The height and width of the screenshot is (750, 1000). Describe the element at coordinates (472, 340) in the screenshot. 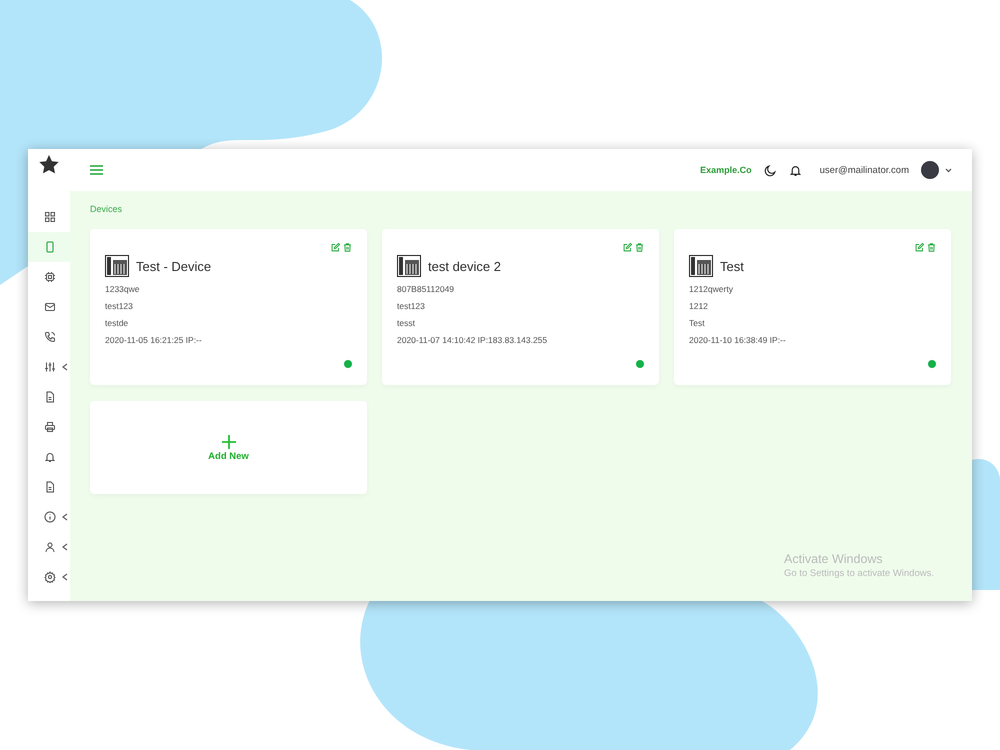

I see `device-detail: 2020-11-07 14:10:42 IP:183.83.143.255` at that location.